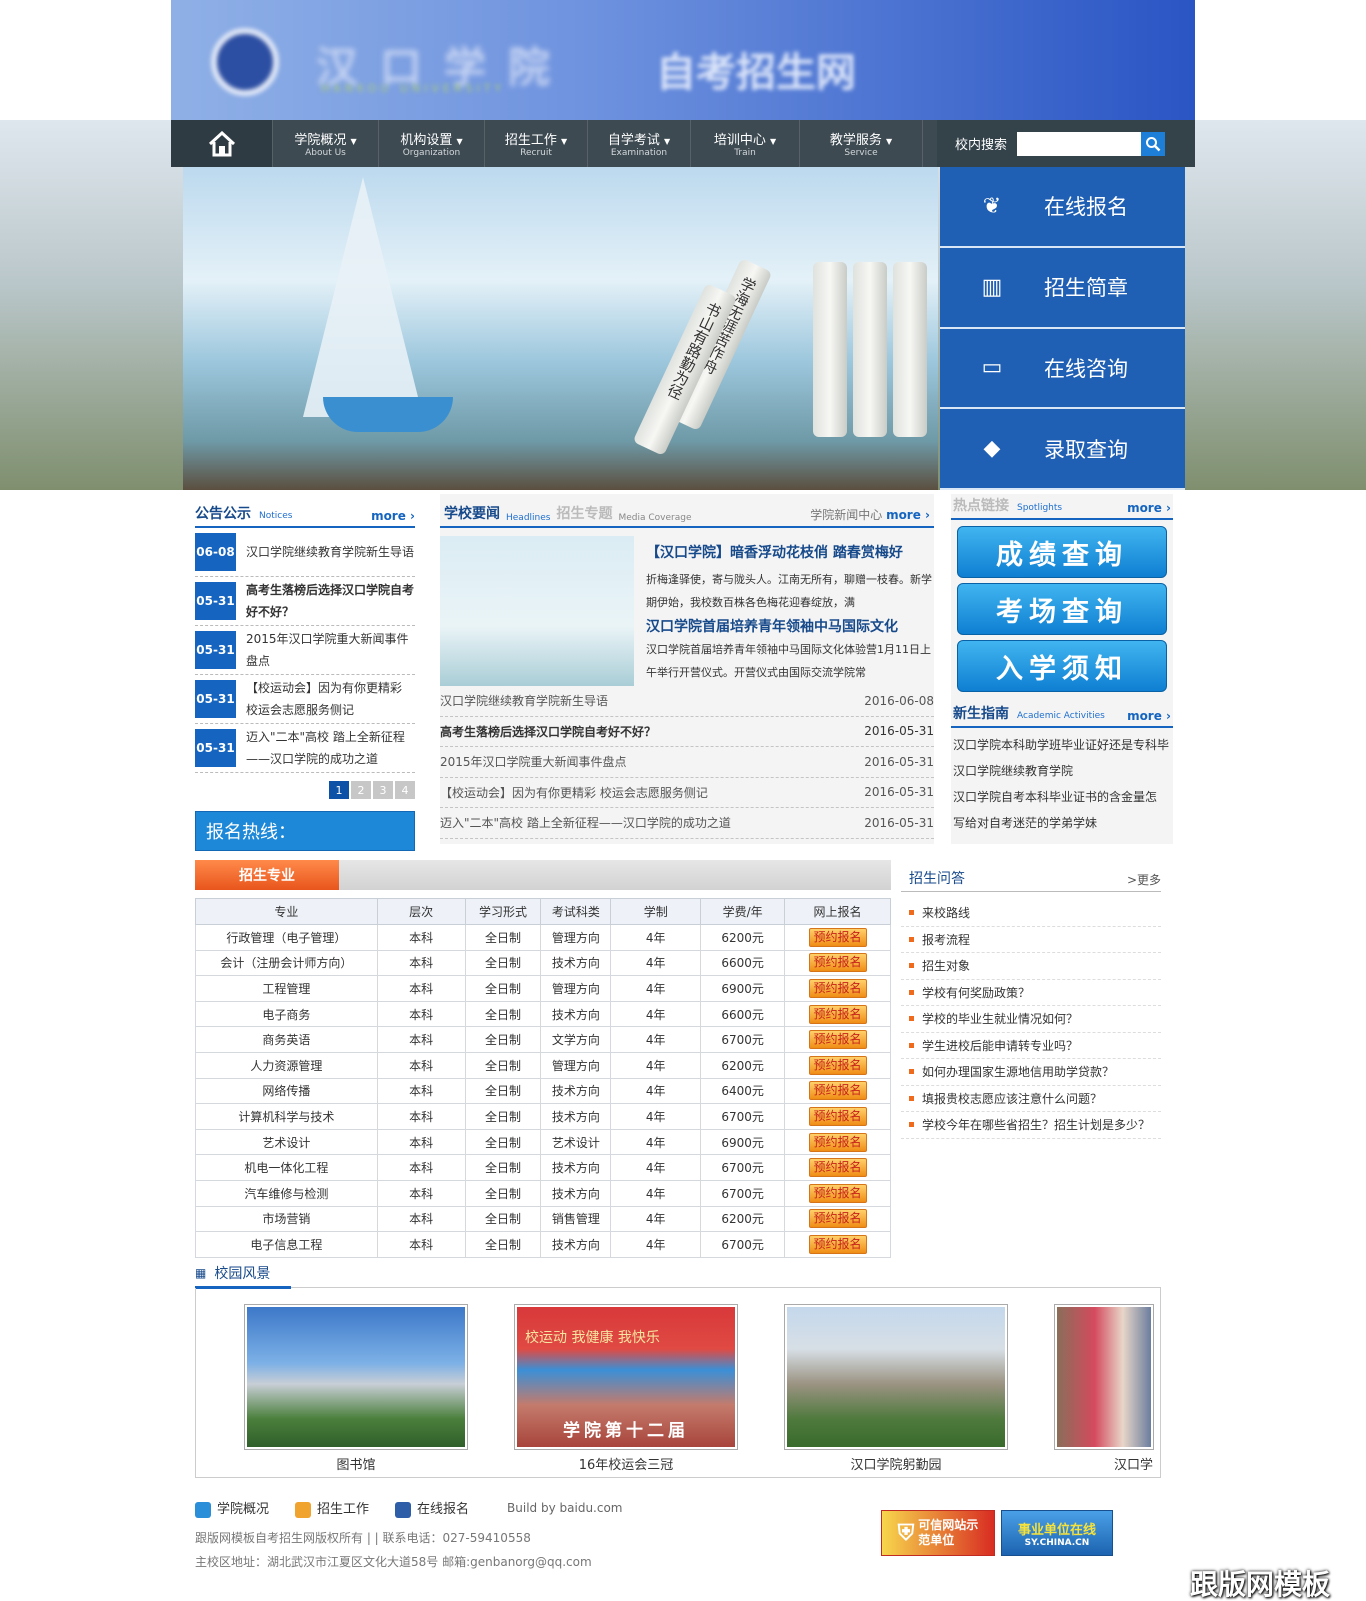 This screenshot has height=1601, width=1366. Describe the element at coordinates (1062, 552) in the screenshot. I see `score-query-button: 成绩查询` at that location.